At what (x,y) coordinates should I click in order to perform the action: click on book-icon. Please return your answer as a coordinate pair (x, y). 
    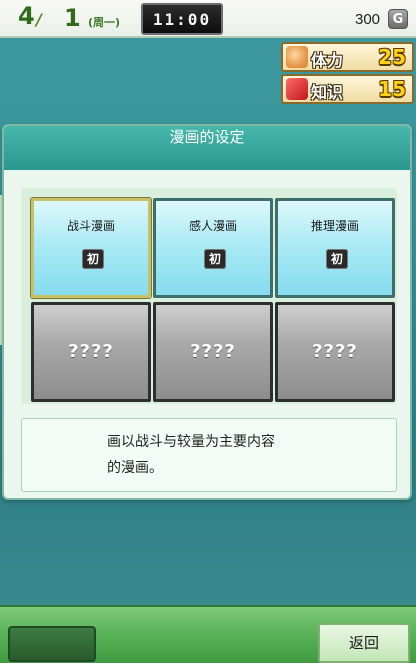
    Looking at the image, I should click on (297, 89).